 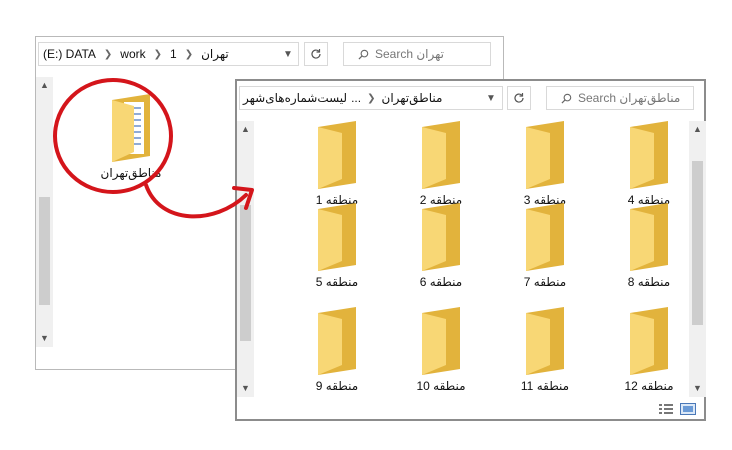 What do you see at coordinates (196, 201) in the screenshot?
I see `curved-arrow-icon` at bounding box center [196, 201].